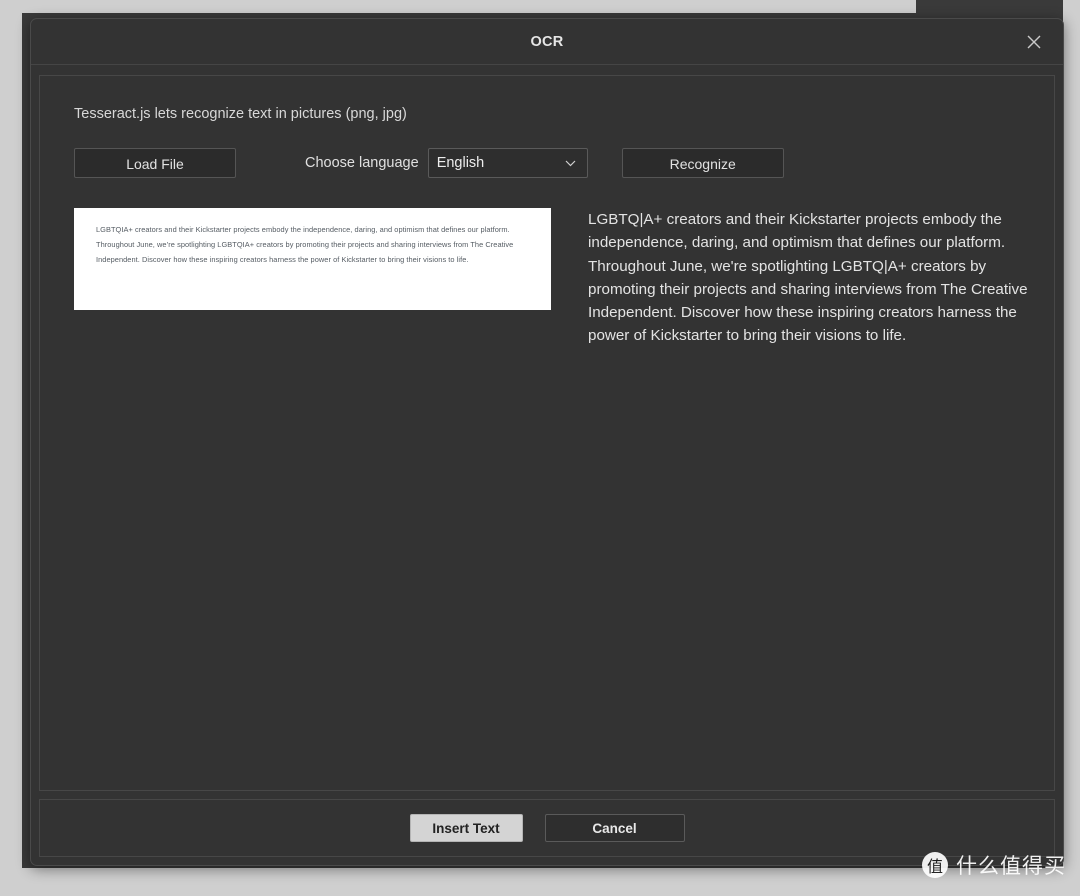 Image resolution: width=1080 pixels, height=896 pixels. I want to click on watermark-text: 什么值得买, so click(1011, 866).